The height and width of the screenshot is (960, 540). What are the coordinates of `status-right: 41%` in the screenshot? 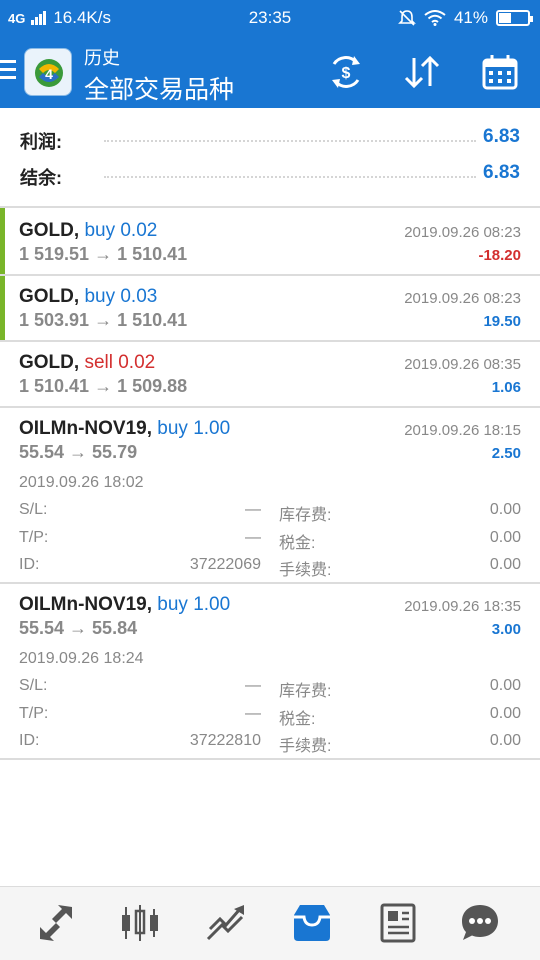 It's located at (465, 18).